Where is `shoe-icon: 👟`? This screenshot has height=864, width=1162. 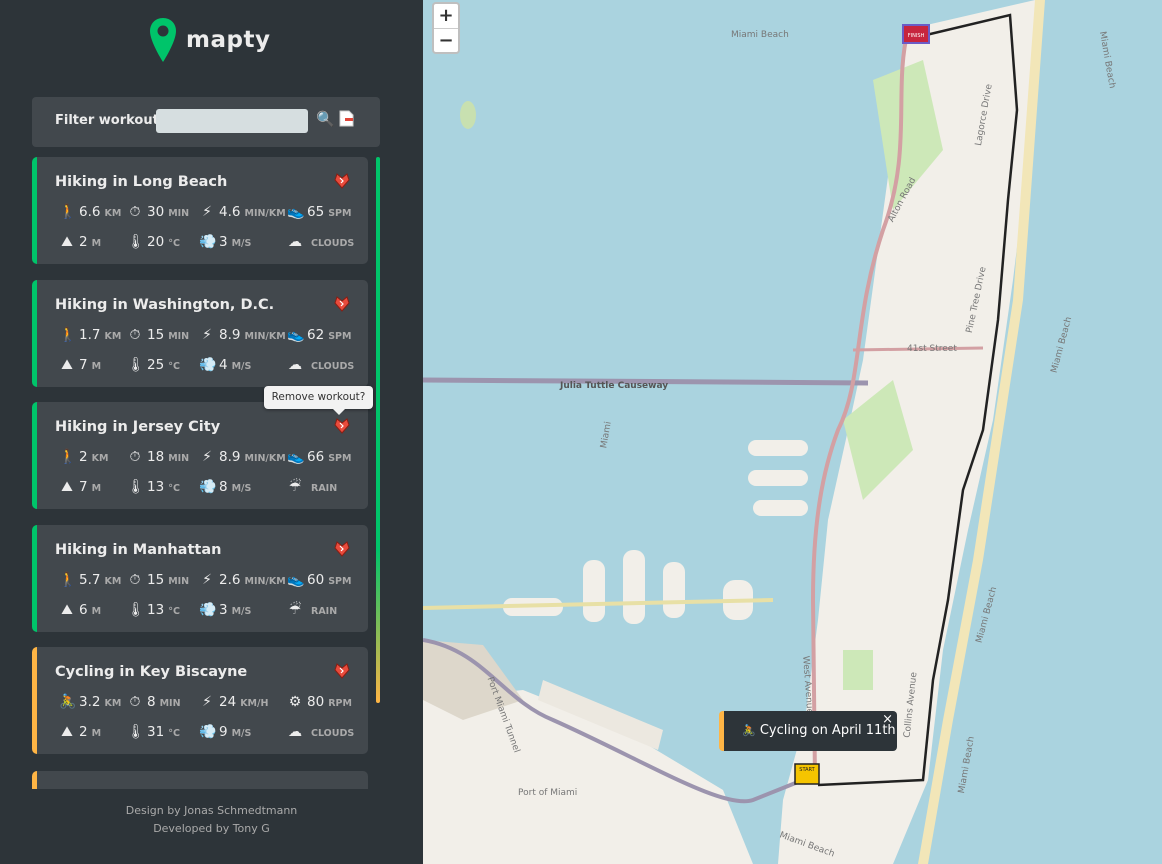 shoe-icon: 👟 is located at coordinates (296, 457).